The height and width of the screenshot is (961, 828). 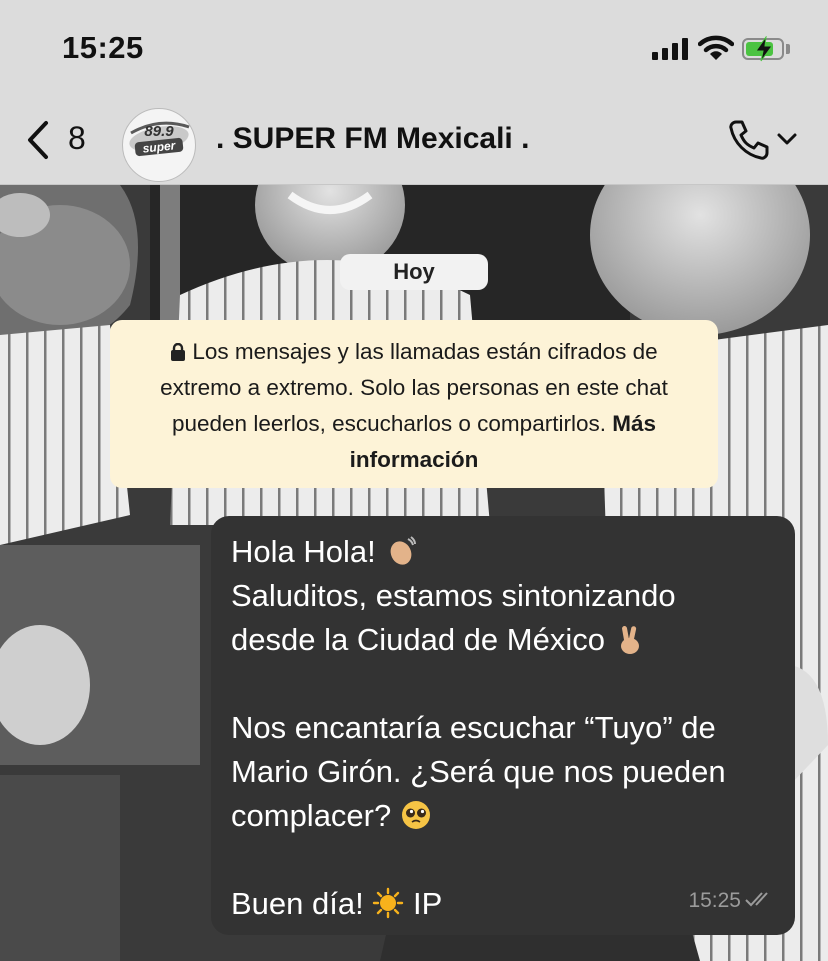 I want to click on phone-call-icon, so click(x=748, y=140).